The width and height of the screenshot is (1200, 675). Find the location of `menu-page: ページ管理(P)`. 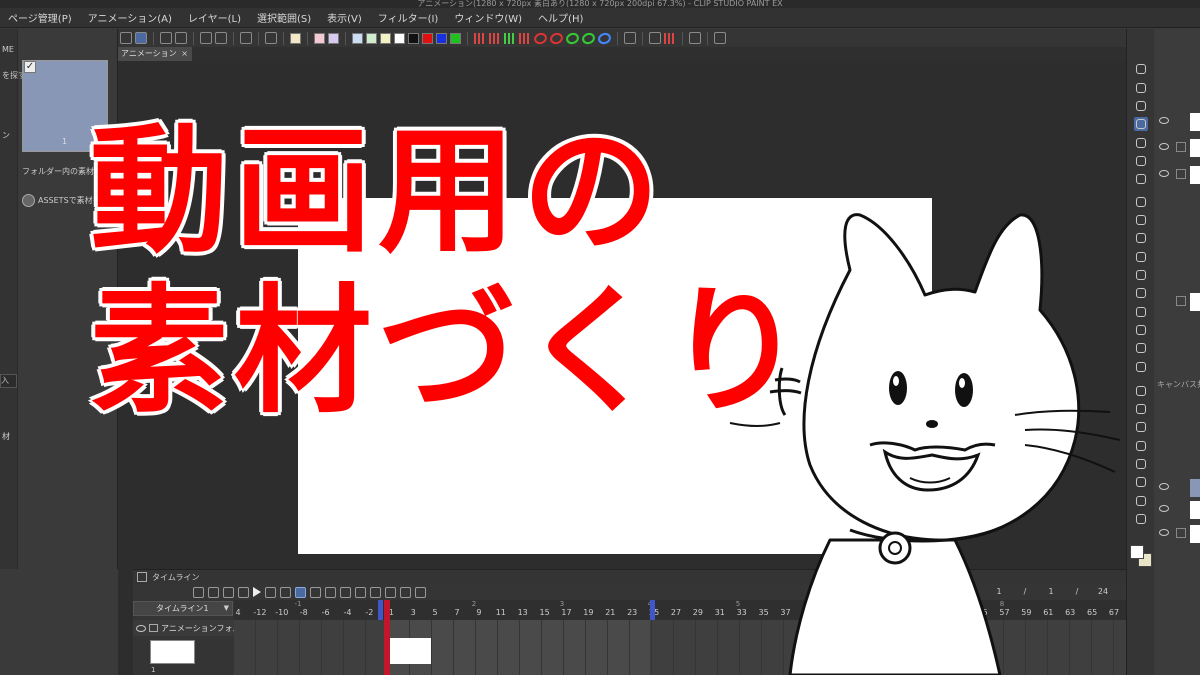

menu-page: ページ管理(P) is located at coordinates (40, 17).